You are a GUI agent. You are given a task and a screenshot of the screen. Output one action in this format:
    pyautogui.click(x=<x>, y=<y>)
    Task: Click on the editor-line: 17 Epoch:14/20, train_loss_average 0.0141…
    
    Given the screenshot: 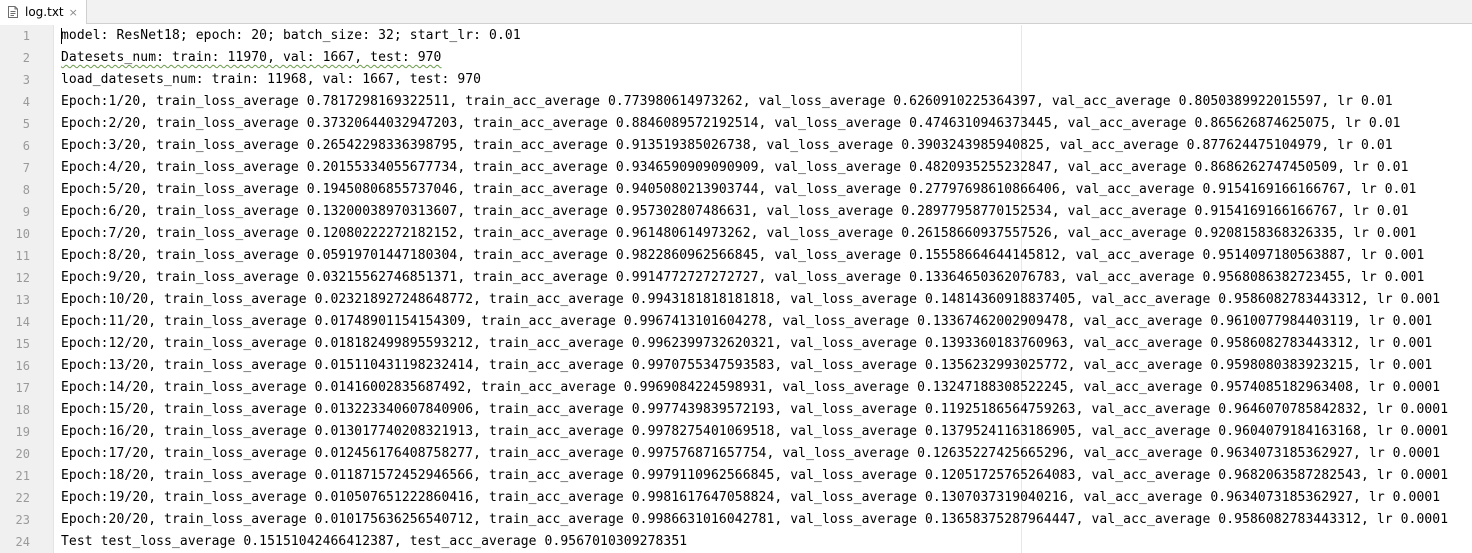 What is the action you would take?
    pyautogui.click(x=736, y=388)
    